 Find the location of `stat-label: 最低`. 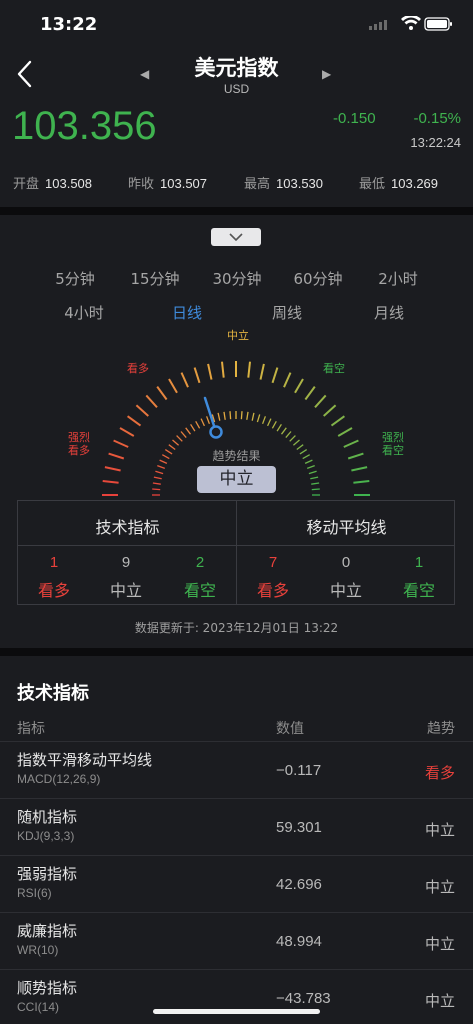

stat-label: 最低 is located at coordinates (372, 184).